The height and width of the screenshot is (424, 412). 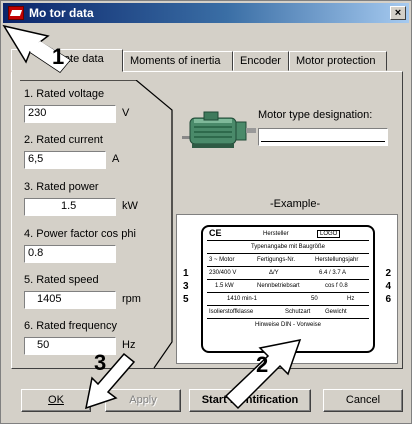 I want to click on callout-2: 2, so click(x=262, y=364).